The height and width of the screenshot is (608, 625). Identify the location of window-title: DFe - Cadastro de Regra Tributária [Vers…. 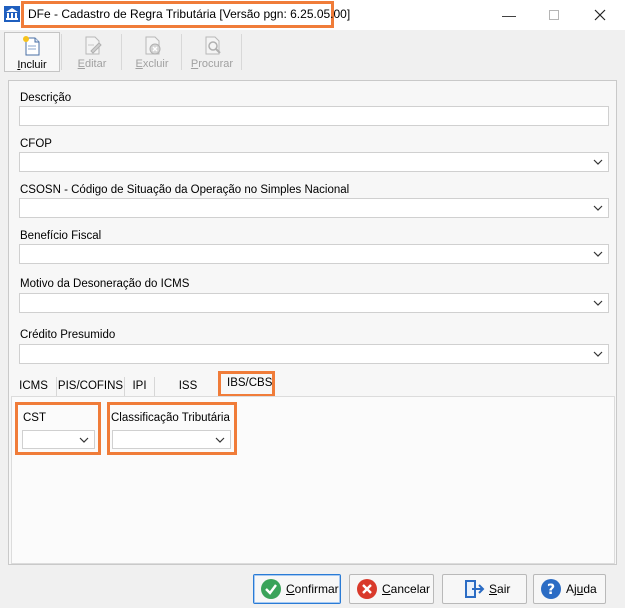
(189, 14).